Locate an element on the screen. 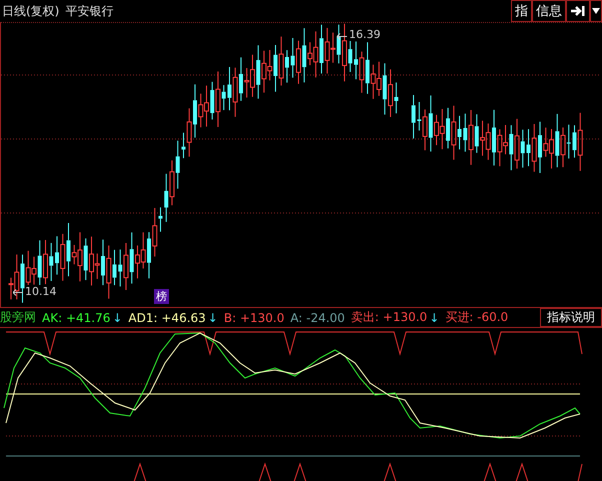 The width and height of the screenshot is (602, 481). toolbar-button: 指 is located at coordinates (521, 11).